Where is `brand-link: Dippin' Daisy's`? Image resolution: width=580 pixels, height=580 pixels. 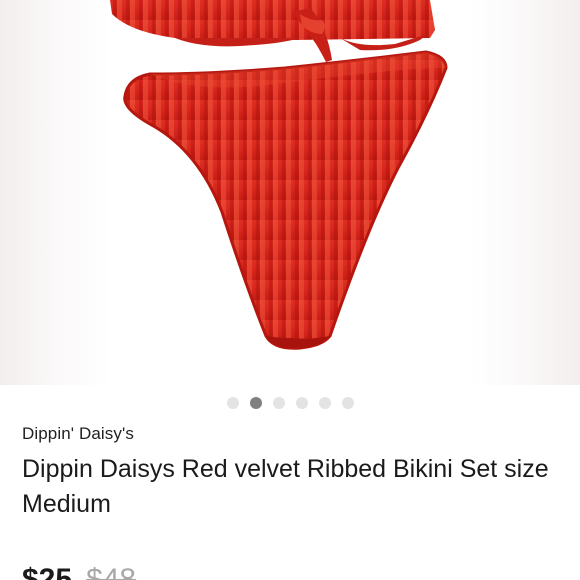 brand-link: Dippin' Daisy's is located at coordinates (78, 434).